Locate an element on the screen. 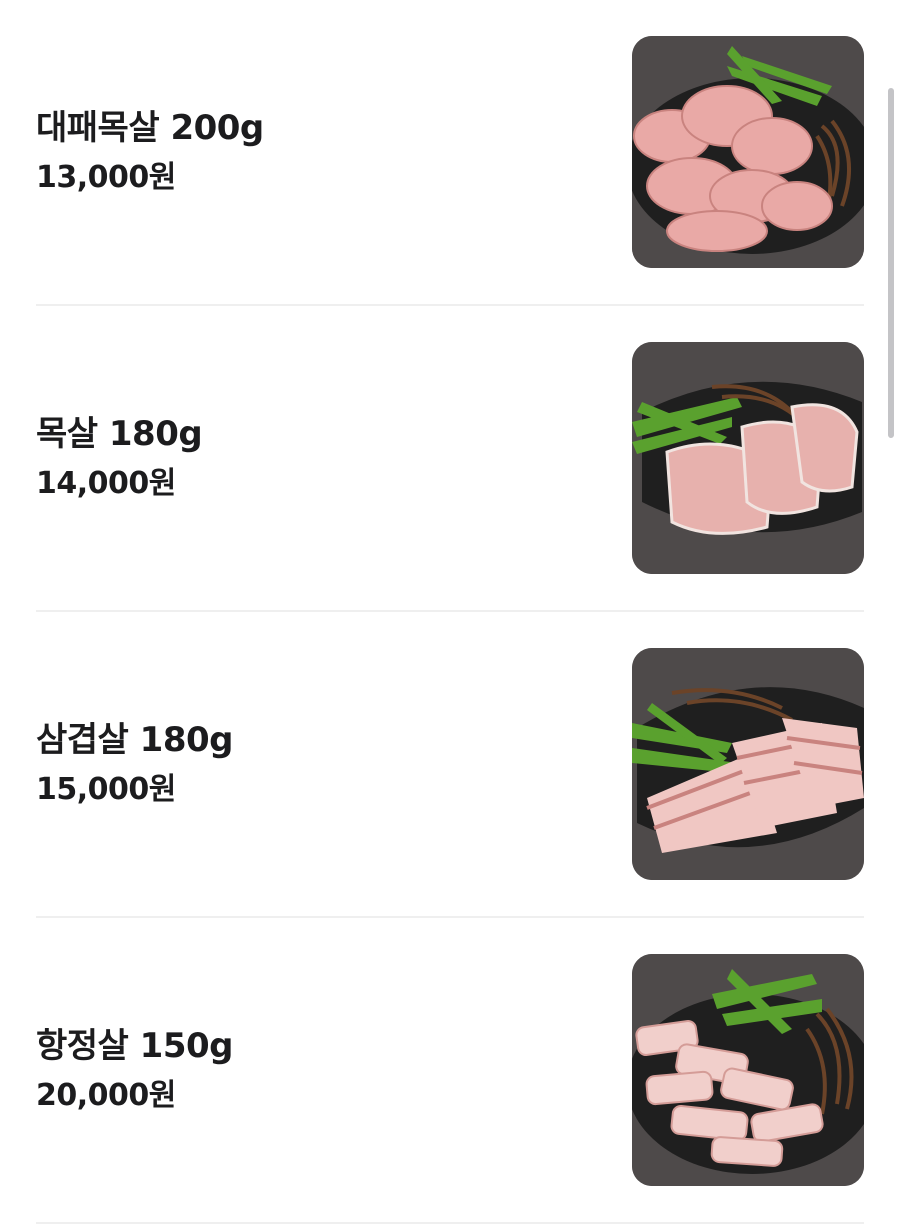 This screenshot has height=1227, width=900. pork-jowl-photo is located at coordinates (748, 1070).